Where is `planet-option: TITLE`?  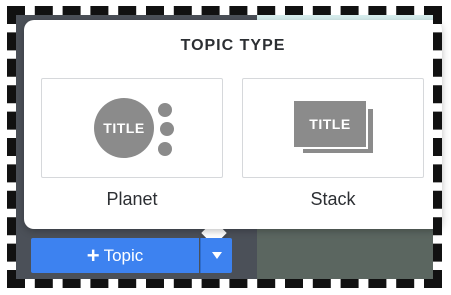 planet-option: TITLE is located at coordinates (132, 128).